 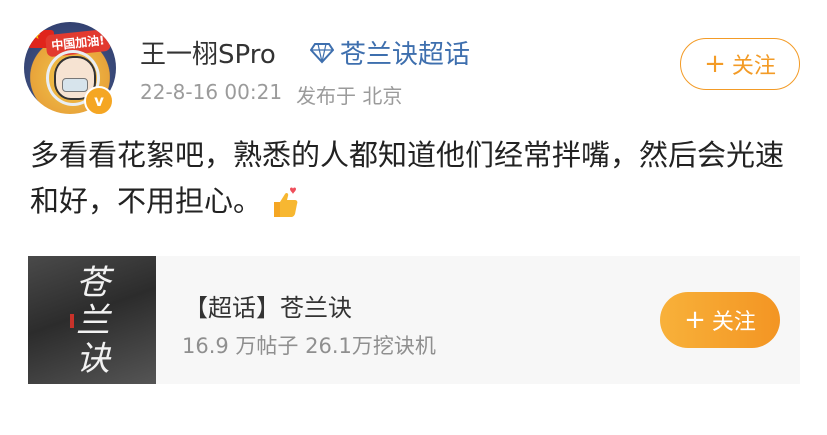 I want to click on post-meta: 22-8-16 00:21 发布于 北京, so click(x=271, y=94).